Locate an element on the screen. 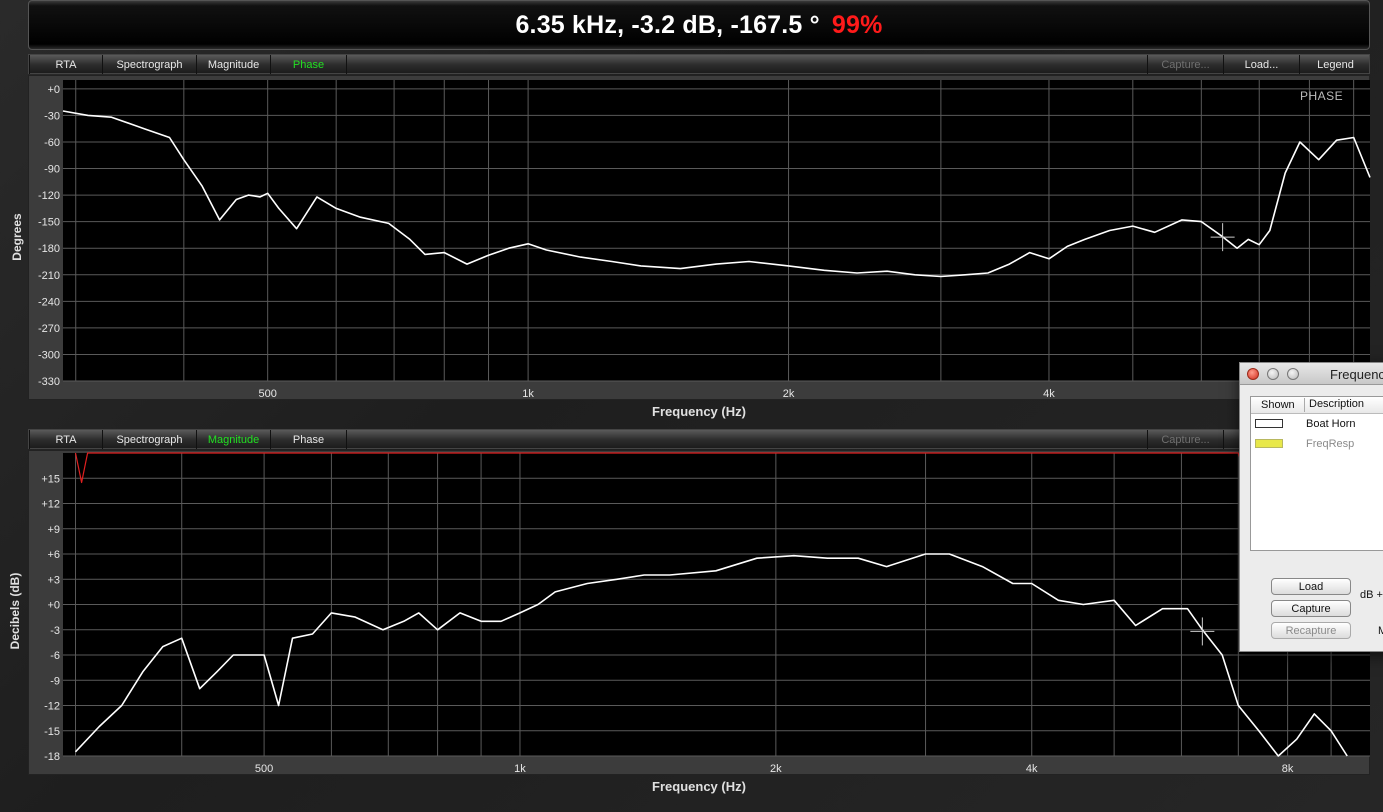 This screenshot has width=1383, height=812. mag-y-tick-label: +3 is located at coordinates (53, 580).